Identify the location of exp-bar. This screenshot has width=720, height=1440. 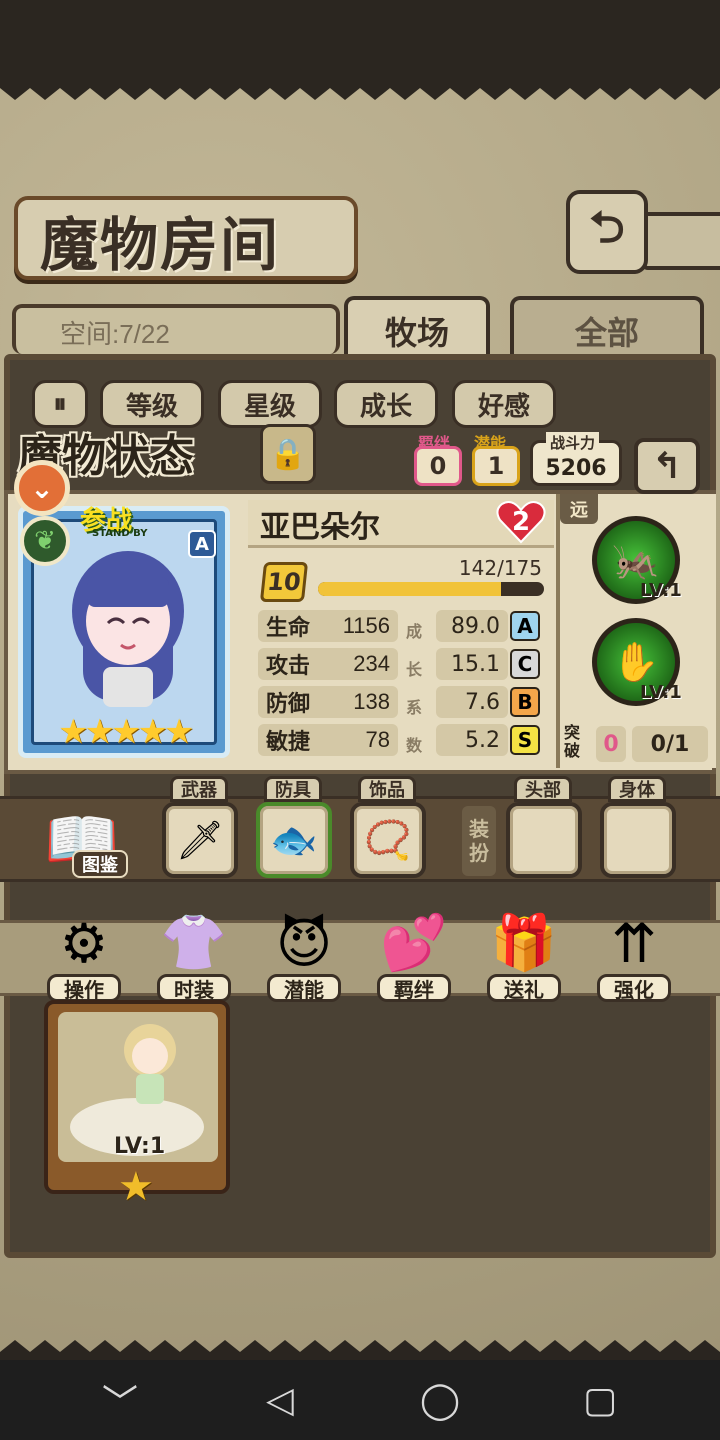
(431, 589).